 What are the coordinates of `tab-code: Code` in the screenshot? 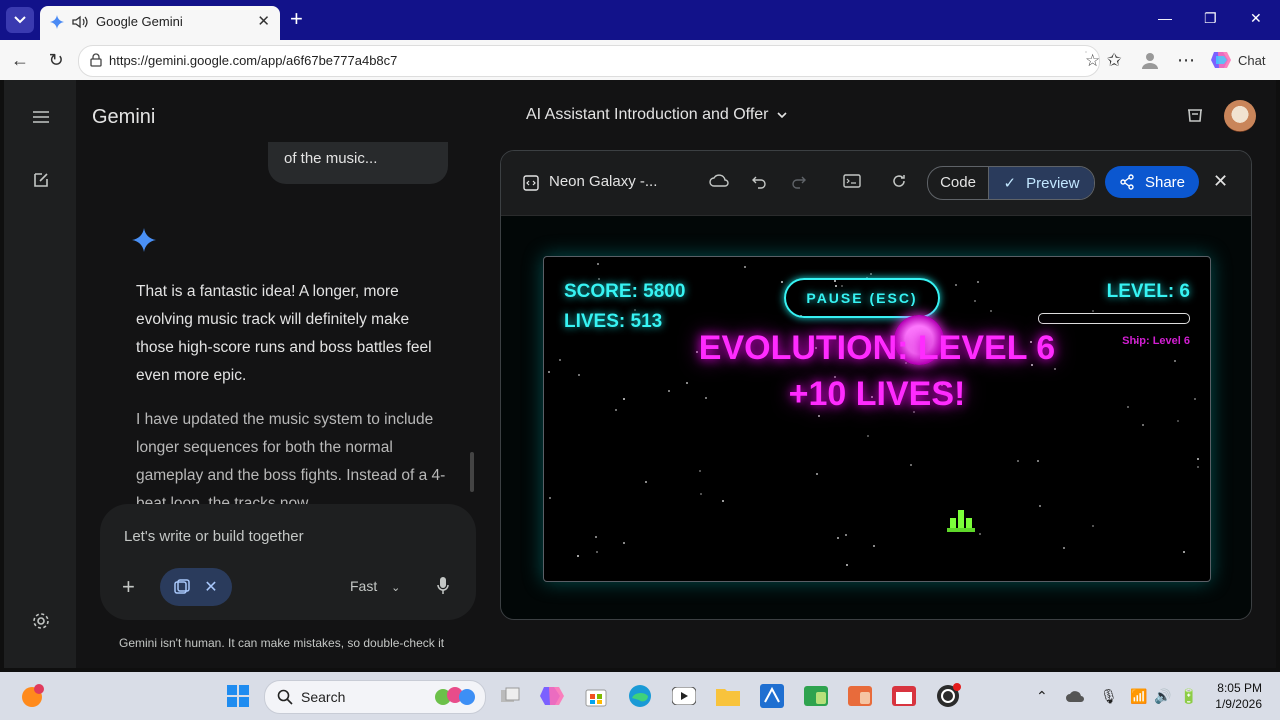 It's located at (958, 183).